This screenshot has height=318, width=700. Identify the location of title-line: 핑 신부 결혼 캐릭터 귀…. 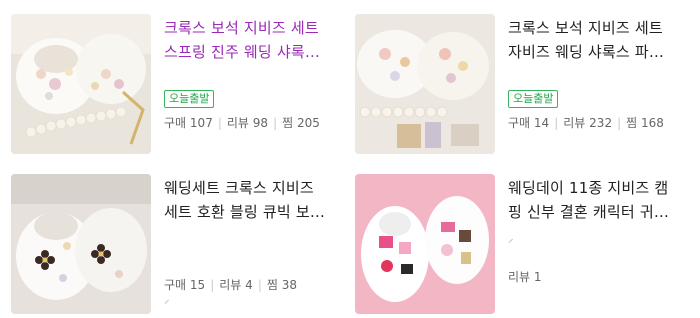
(589, 212).